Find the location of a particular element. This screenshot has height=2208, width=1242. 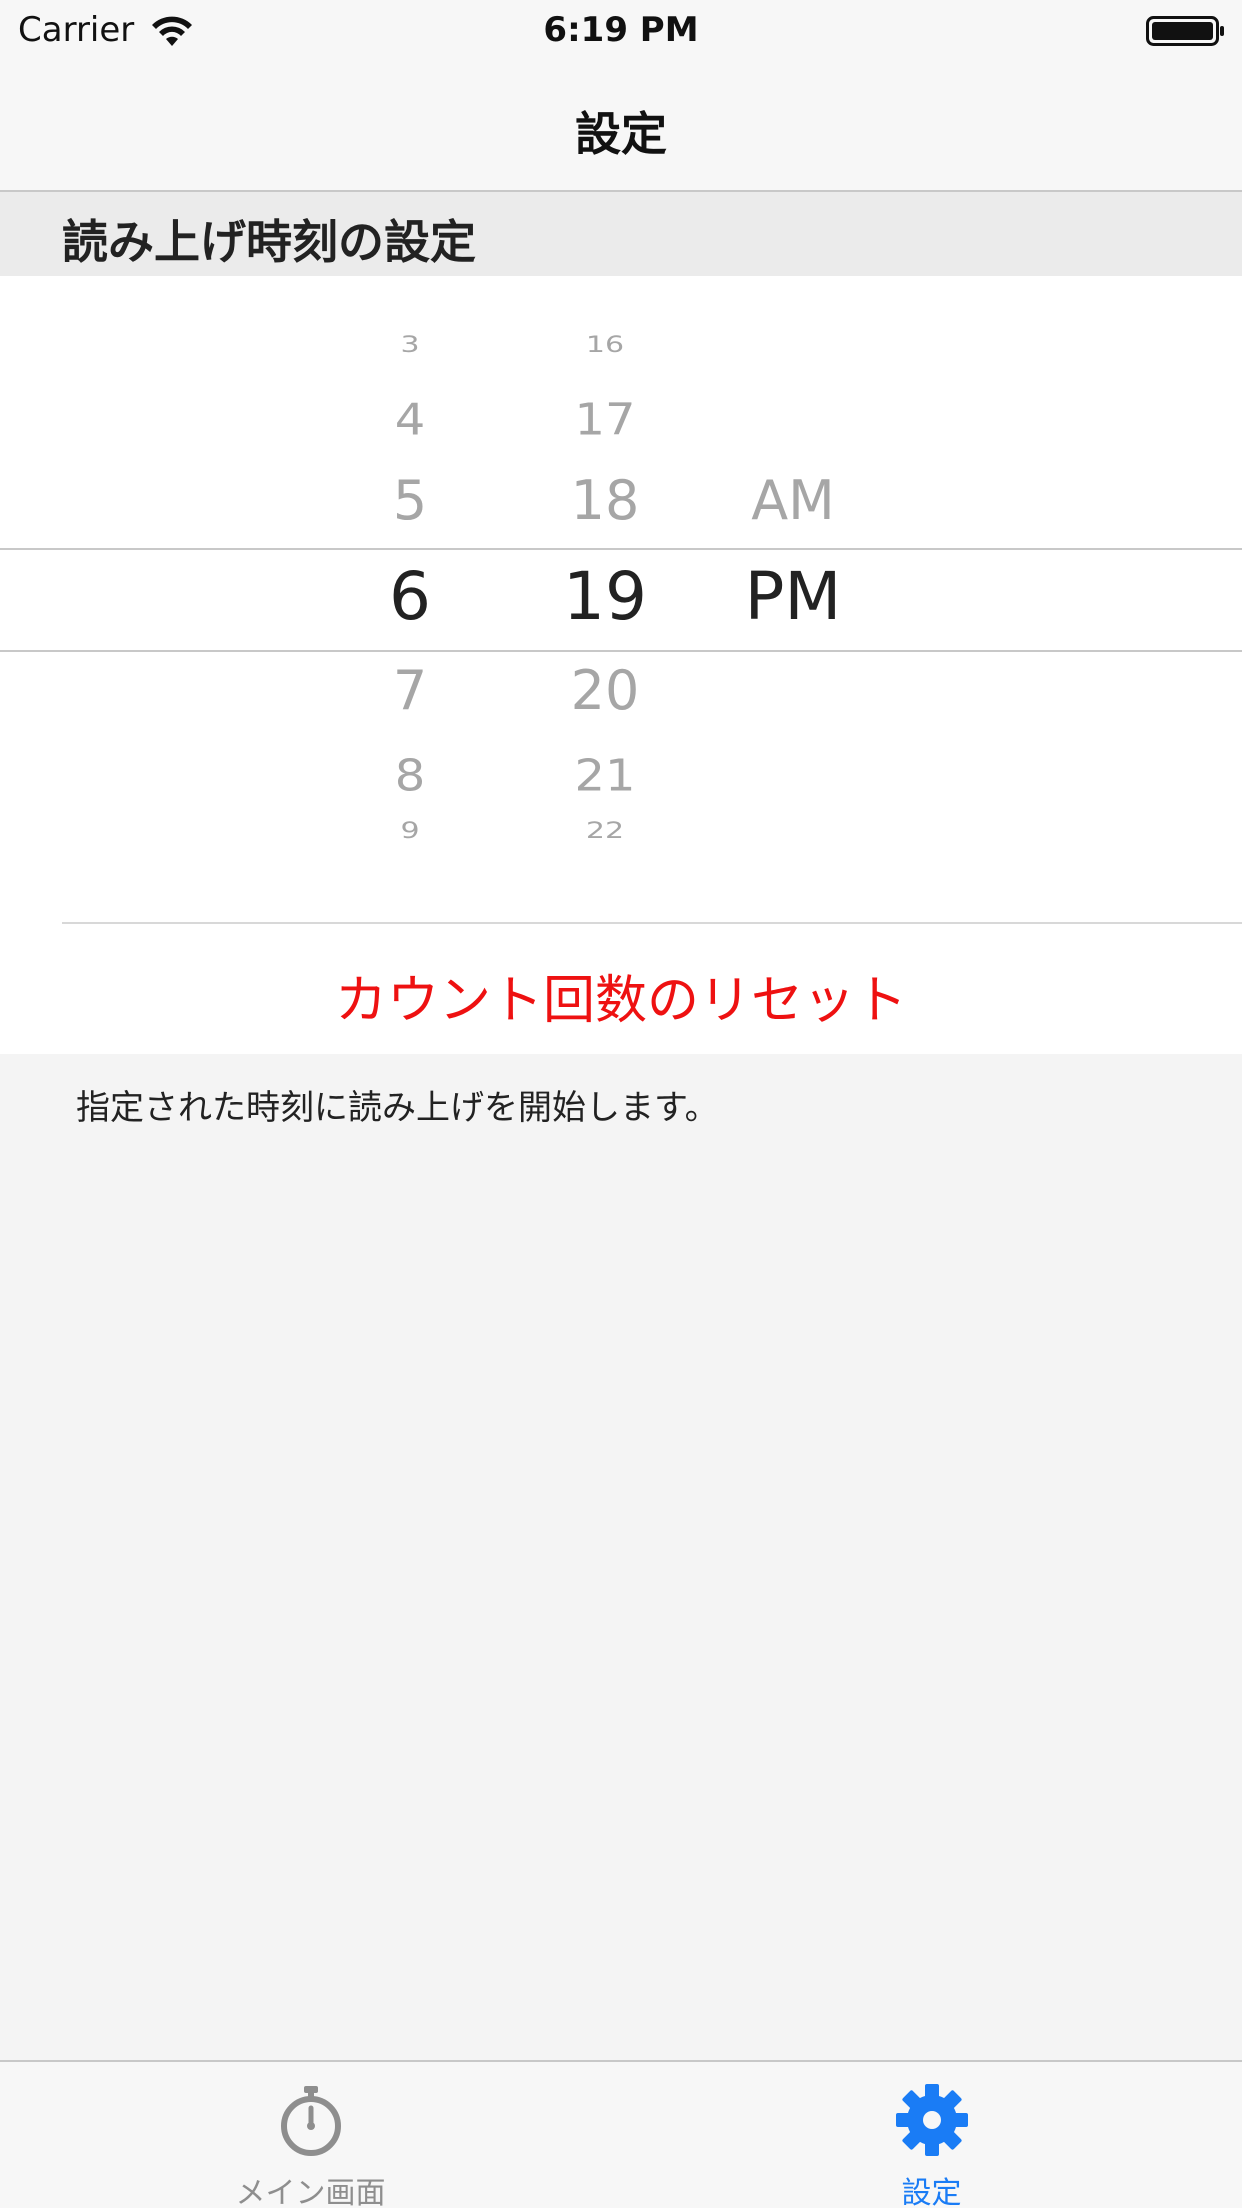

battery-icon is located at coordinates (1185, 31).